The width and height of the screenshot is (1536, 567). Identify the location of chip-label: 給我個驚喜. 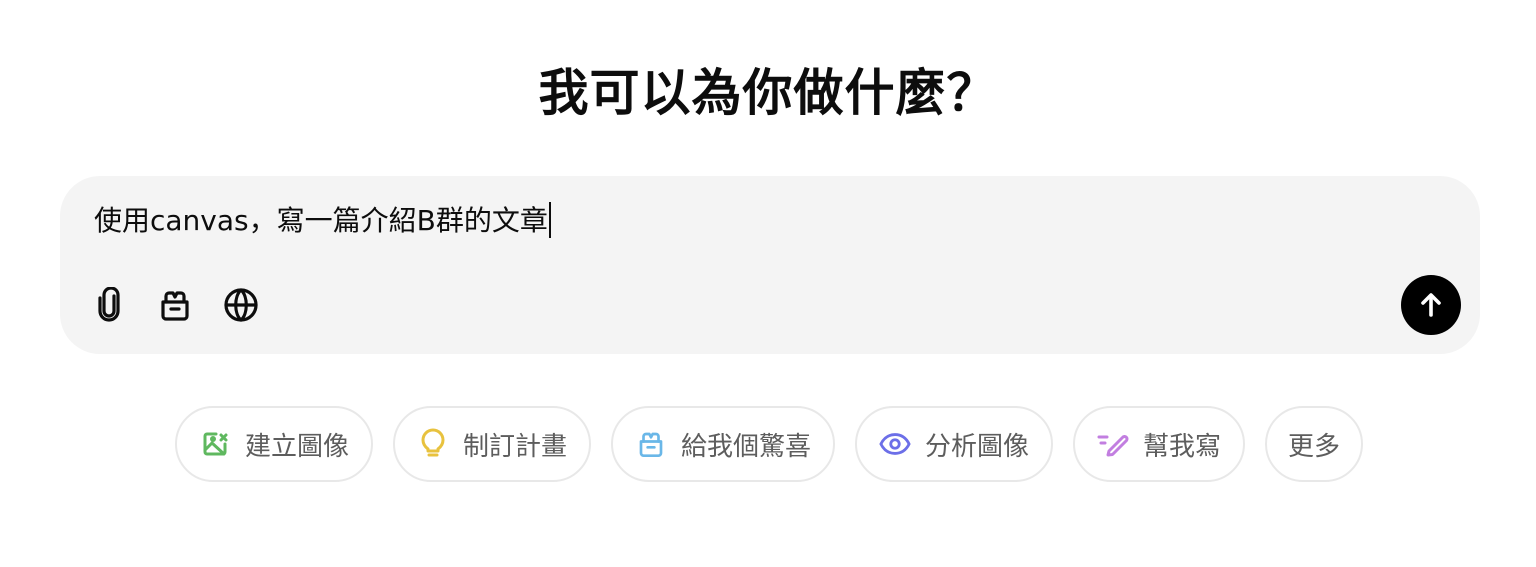
(745, 446).